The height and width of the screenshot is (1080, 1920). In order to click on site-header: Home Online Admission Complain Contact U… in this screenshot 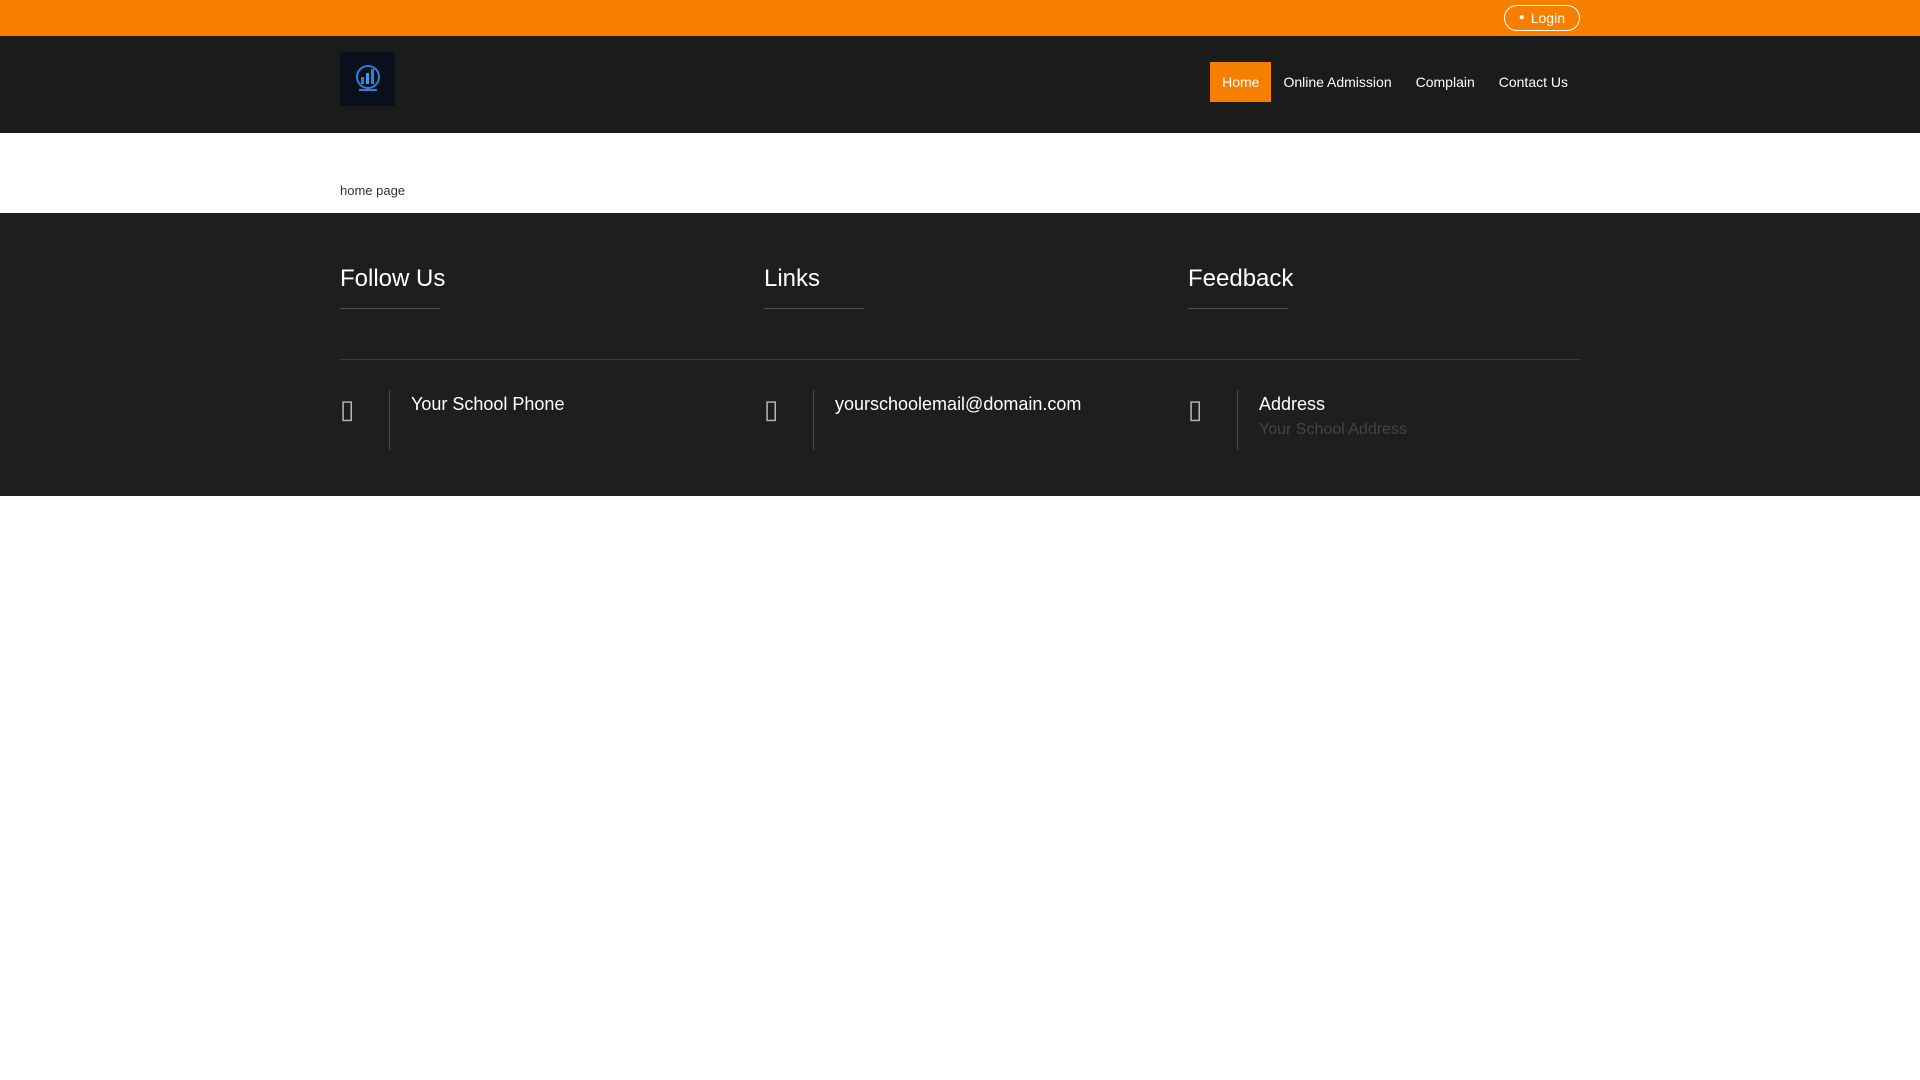, I will do `click(960, 84)`.